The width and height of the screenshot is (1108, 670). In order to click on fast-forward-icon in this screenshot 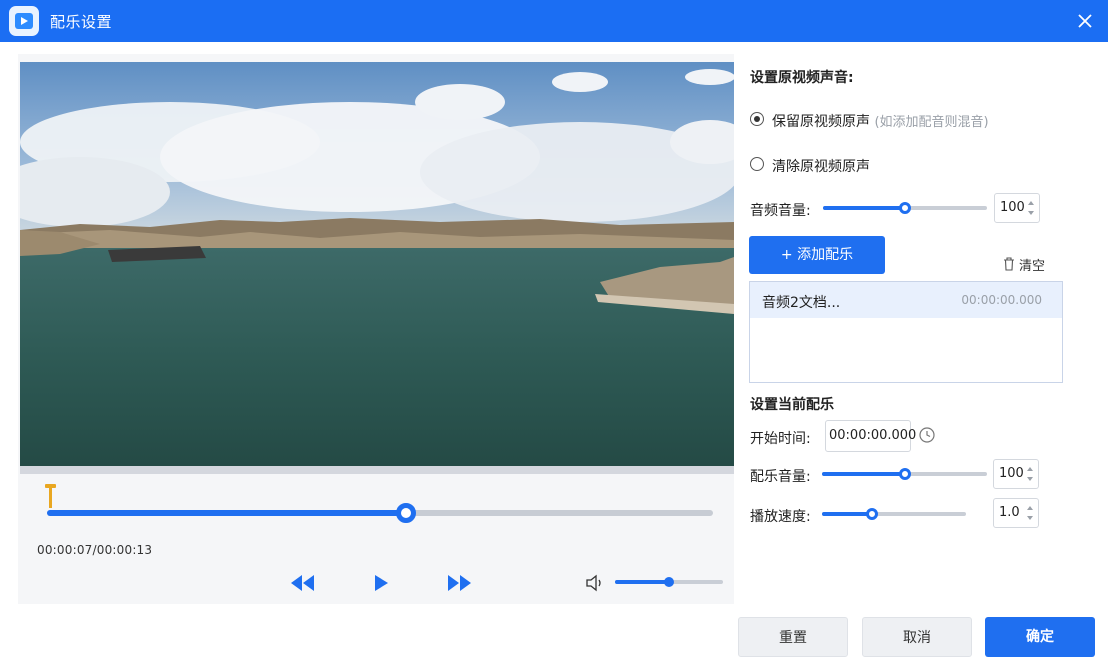, I will do `click(459, 583)`.